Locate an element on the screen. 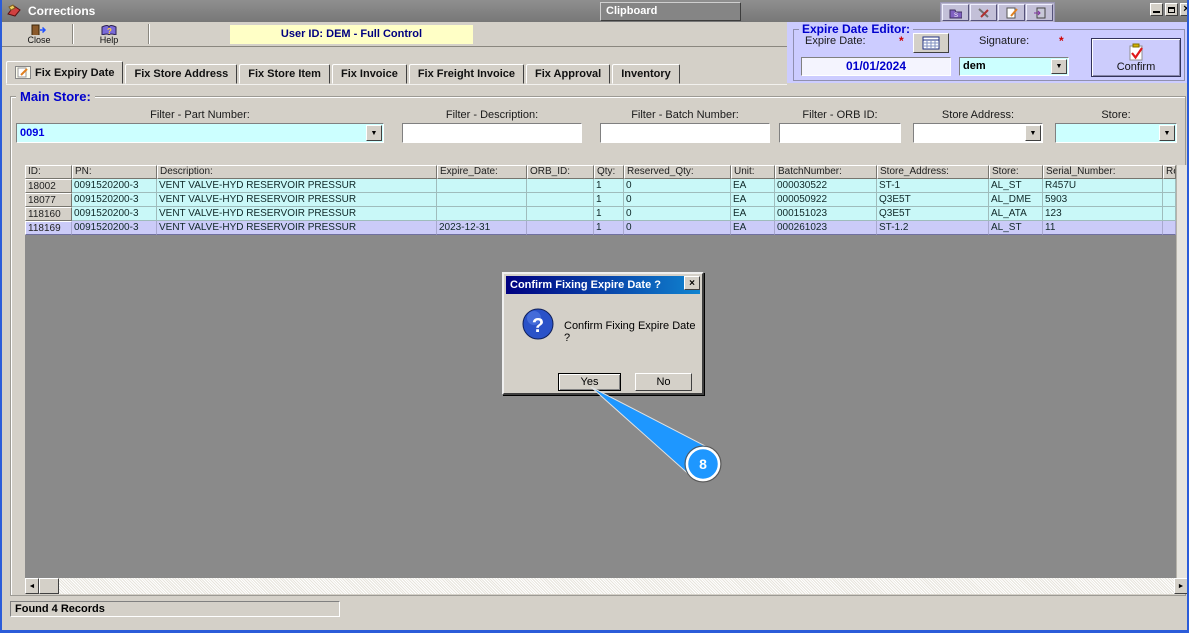 Image resolution: width=1189 pixels, height=633 pixels. column-header-description-: Description: is located at coordinates (297, 172).